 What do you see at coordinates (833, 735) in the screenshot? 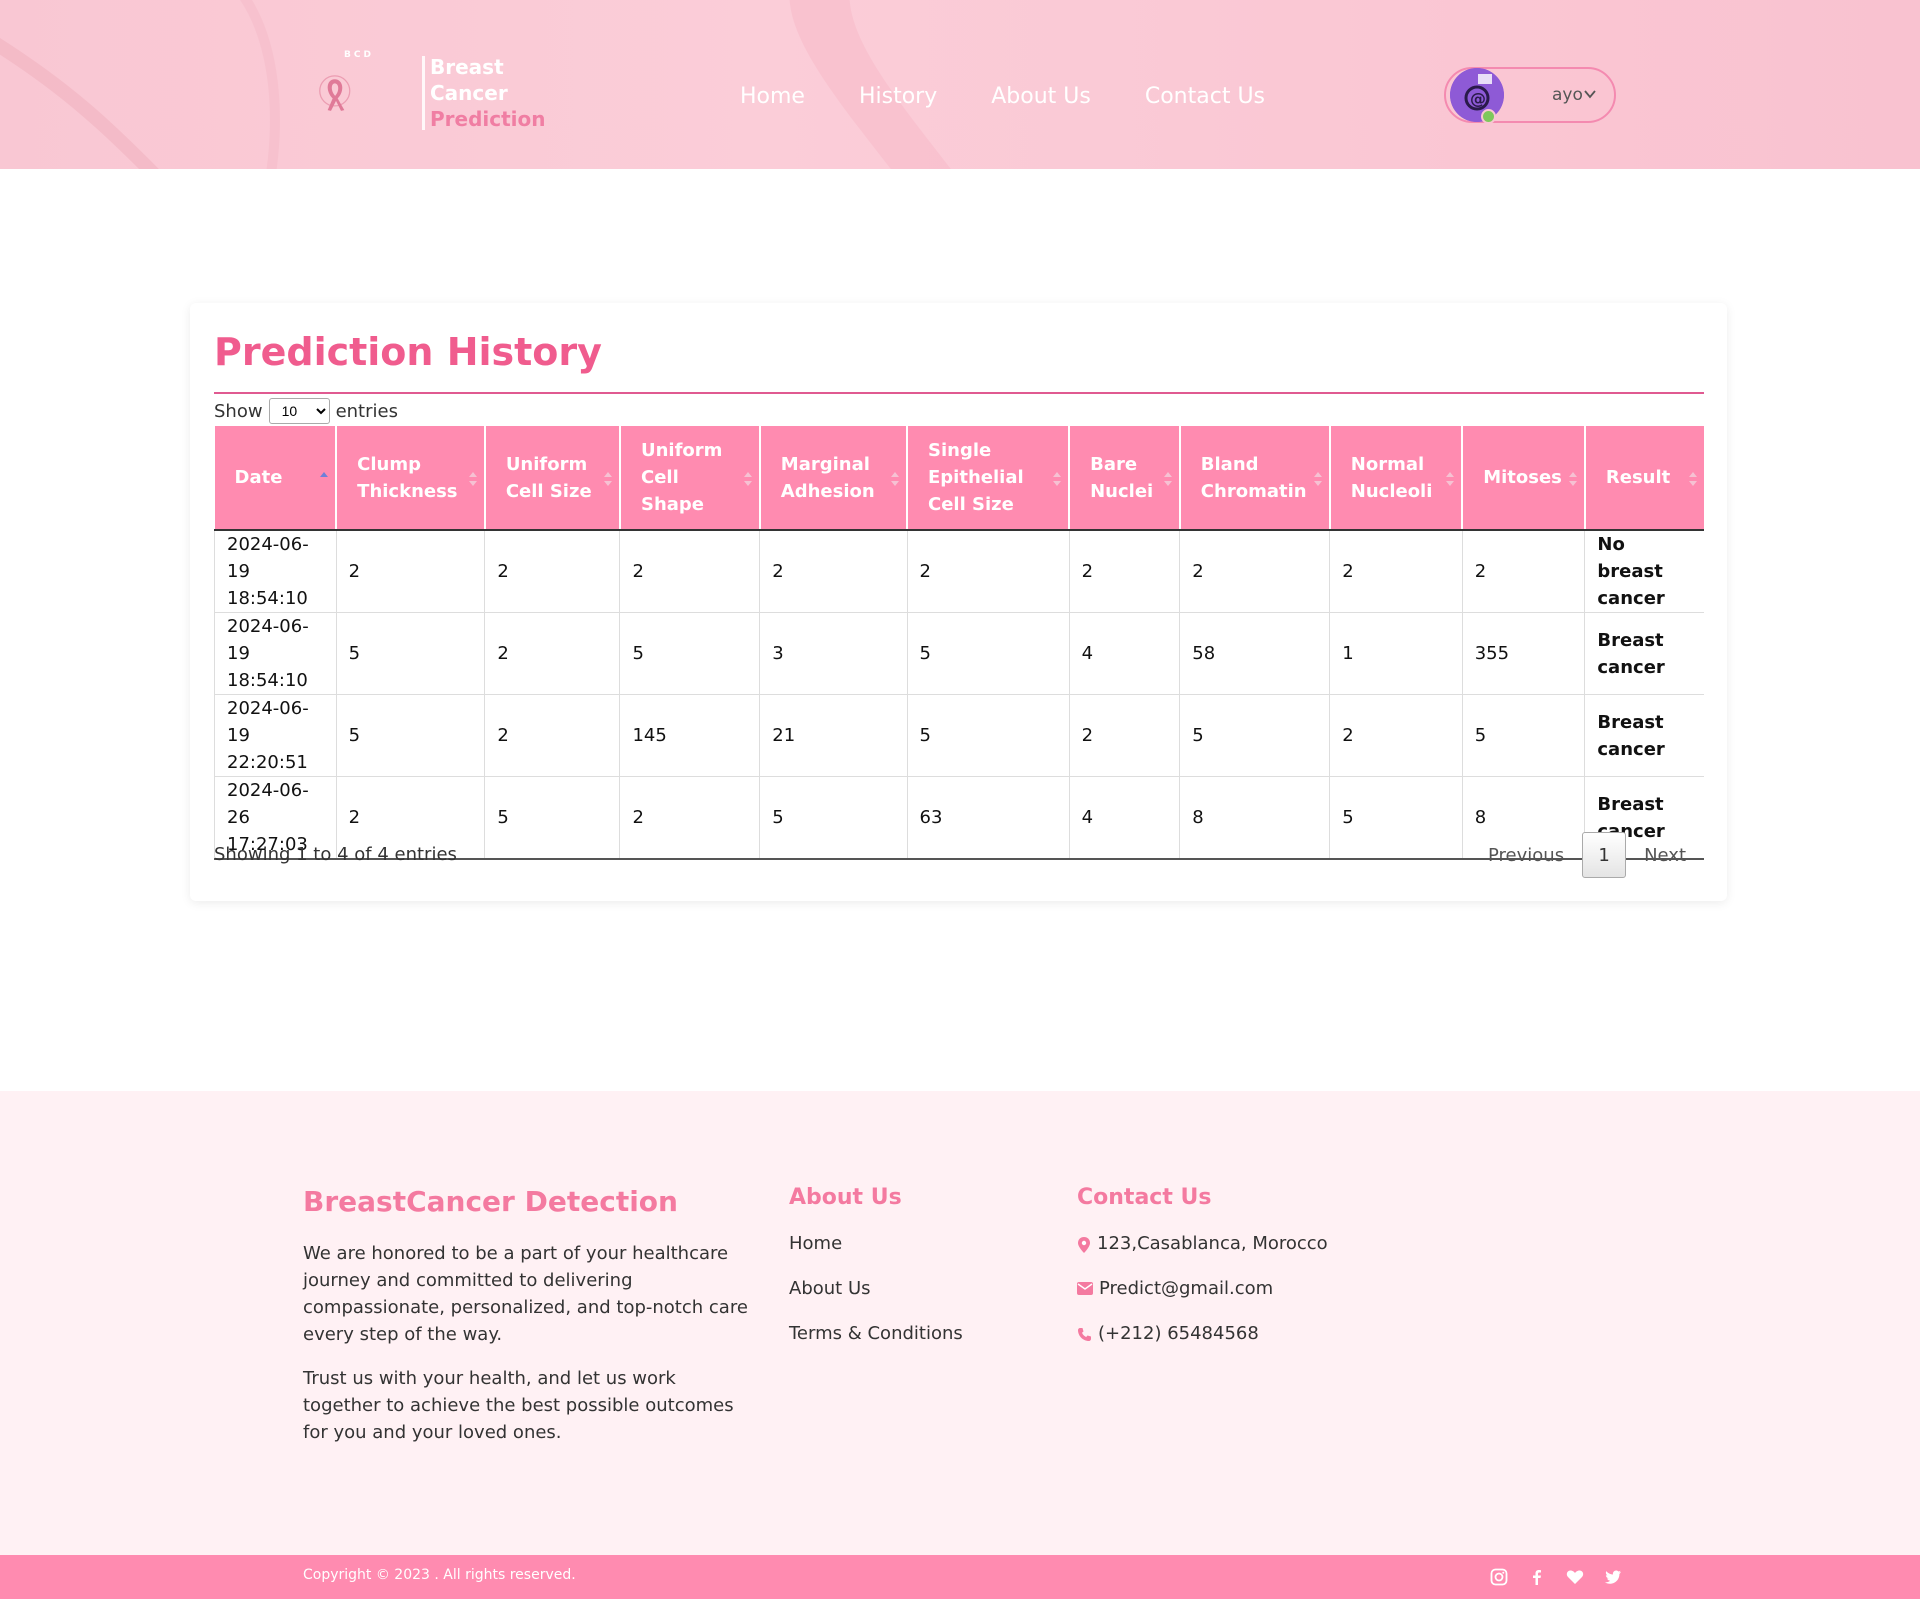
I see `cell-marginal-adhesion: 21` at bounding box center [833, 735].